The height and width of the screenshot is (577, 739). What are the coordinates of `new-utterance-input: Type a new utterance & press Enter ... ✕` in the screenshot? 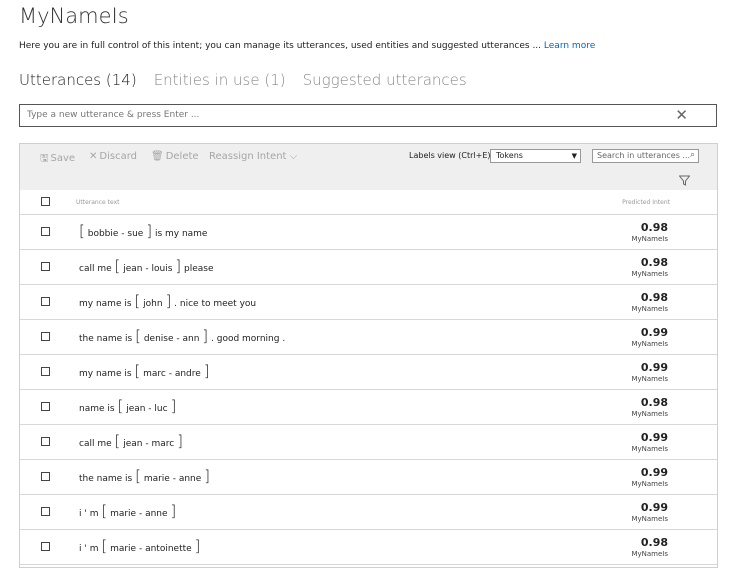 It's located at (368, 115).